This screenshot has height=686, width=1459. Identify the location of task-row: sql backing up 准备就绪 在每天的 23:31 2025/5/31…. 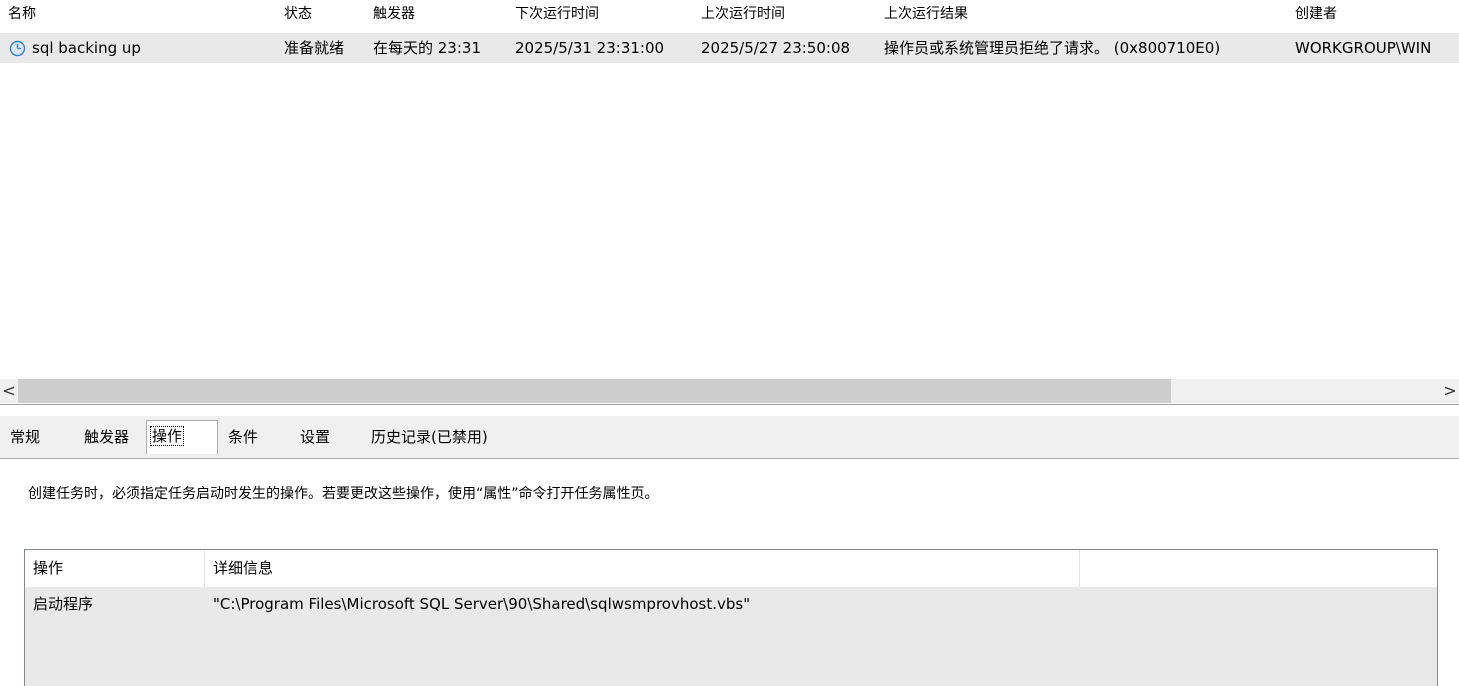
(729, 48).